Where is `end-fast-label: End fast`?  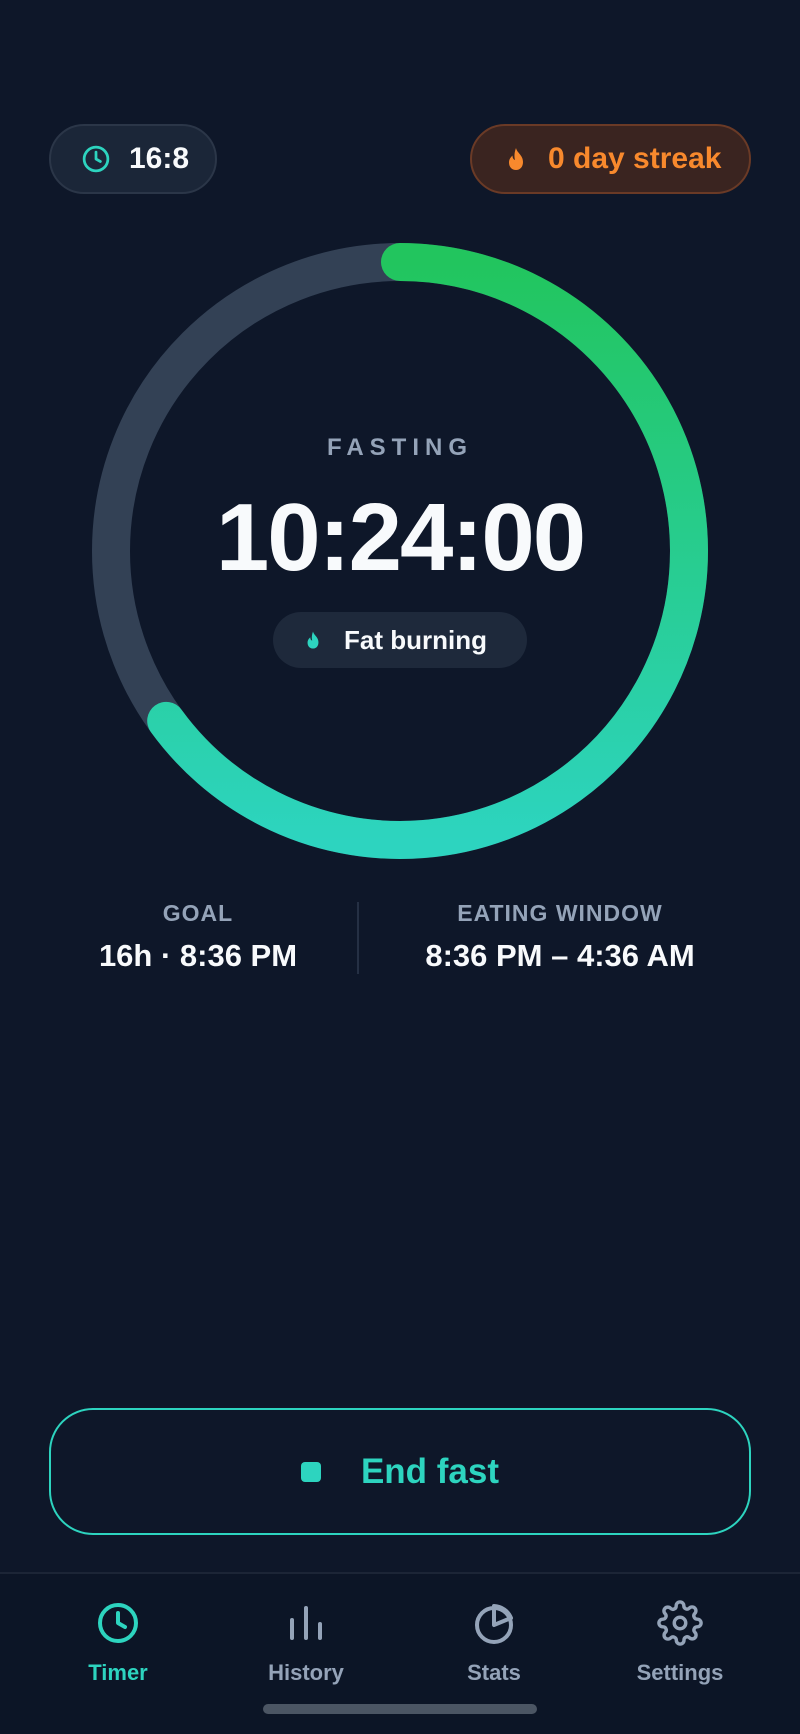
end-fast-label: End fast is located at coordinates (430, 1471).